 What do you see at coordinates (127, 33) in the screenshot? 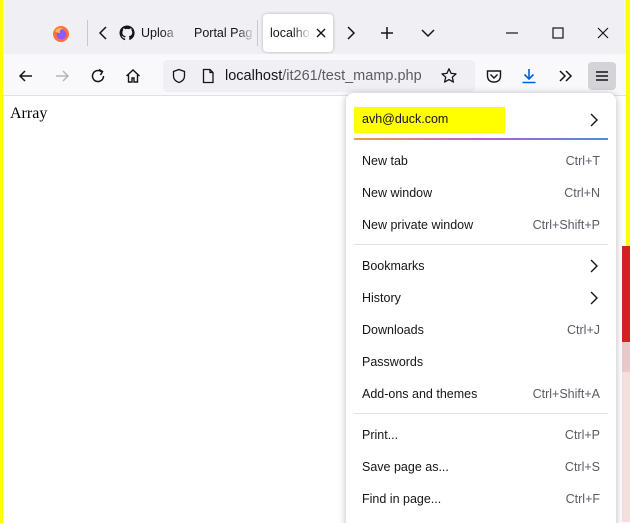
I see `github-icon` at bounding box center [127, 33].